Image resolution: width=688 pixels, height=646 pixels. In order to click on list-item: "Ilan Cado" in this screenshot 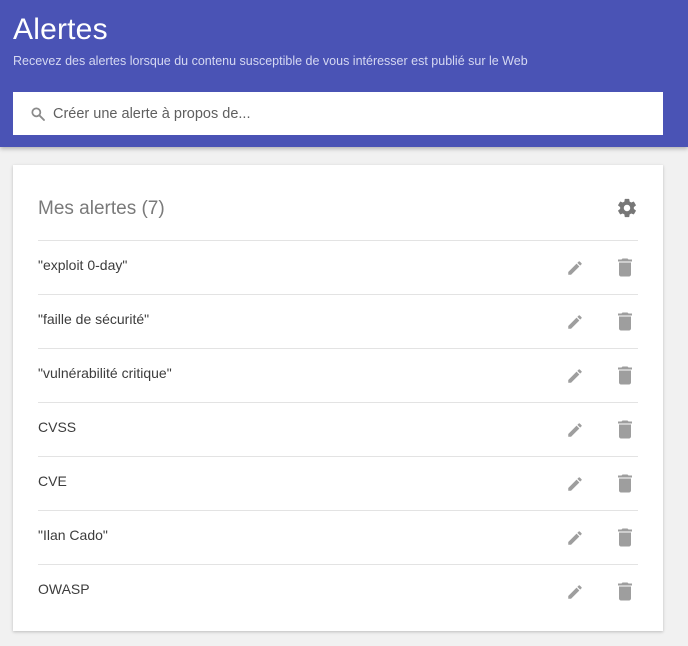, I will do `click(338, 537)`.